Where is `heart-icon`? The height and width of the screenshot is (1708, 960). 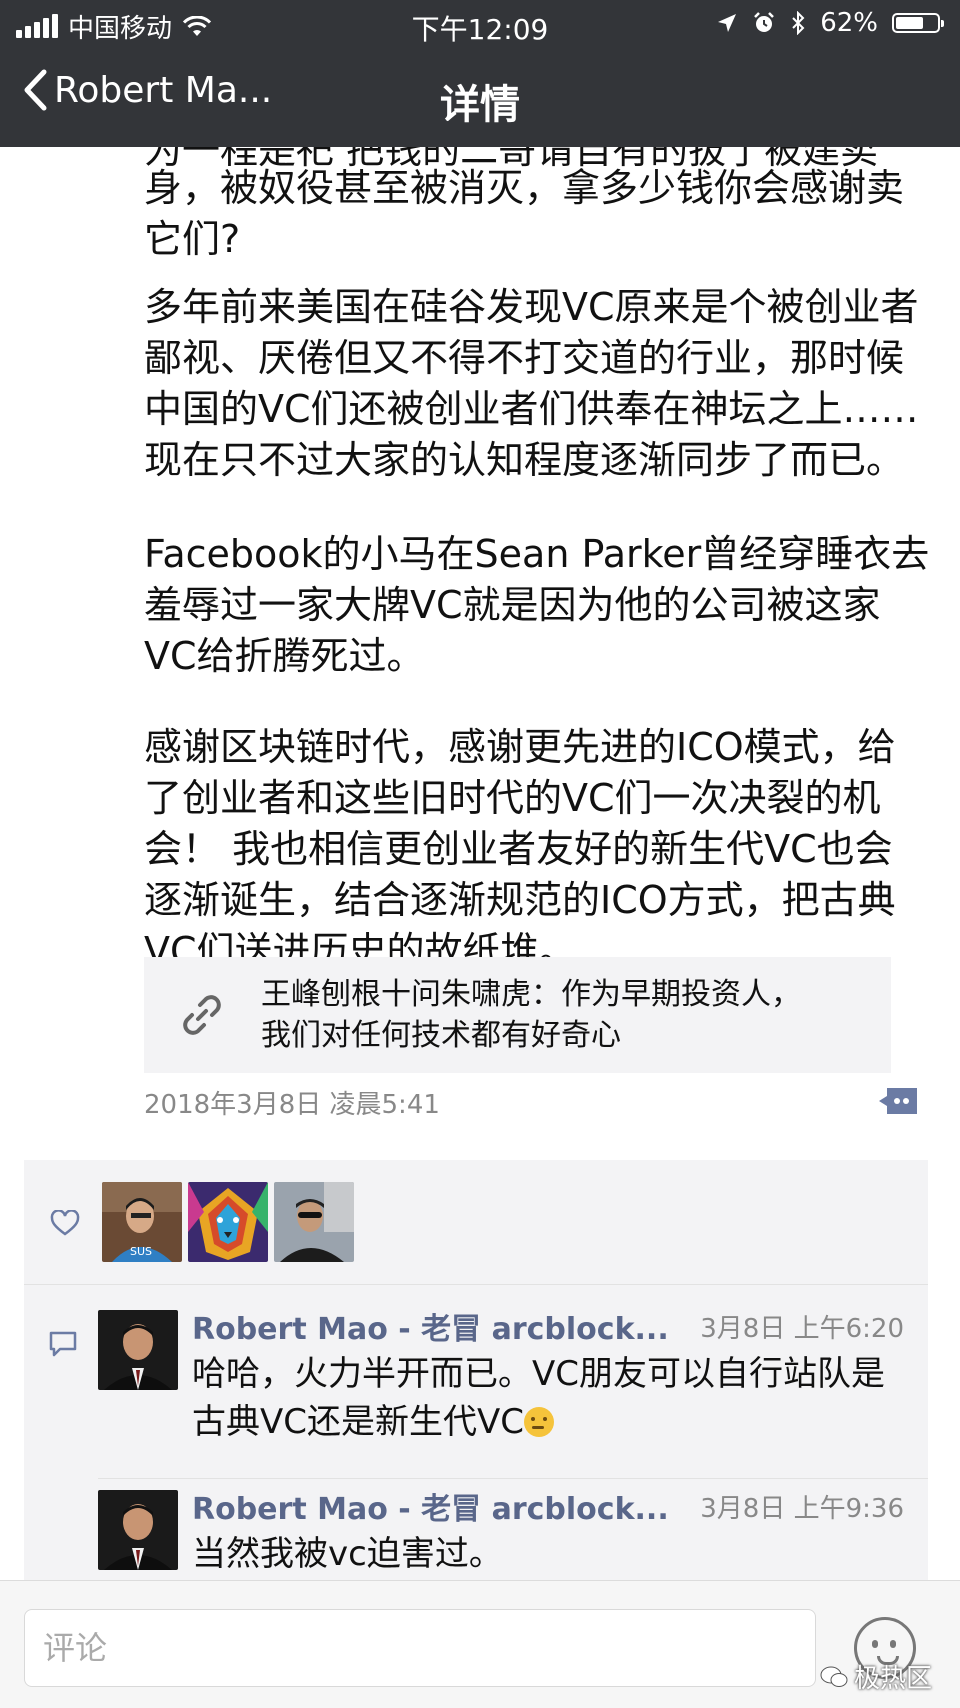 heart-icon is located at coordinates (65, 1223).